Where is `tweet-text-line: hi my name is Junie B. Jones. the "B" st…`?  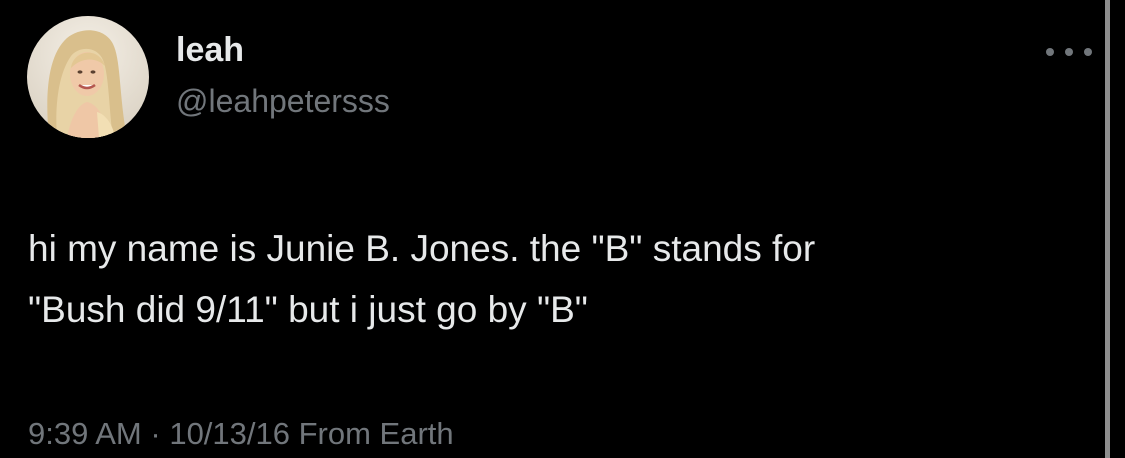
tweet-text-line: hi my name is Junie B. Jones. the "B" st… is located at coordinates (422, 248).